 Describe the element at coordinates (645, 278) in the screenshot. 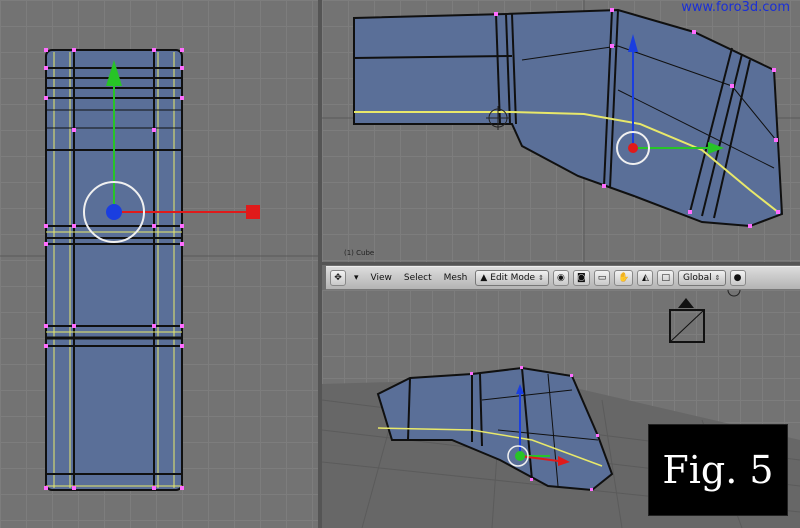

I see `rotate-icon: ◭` at that location.